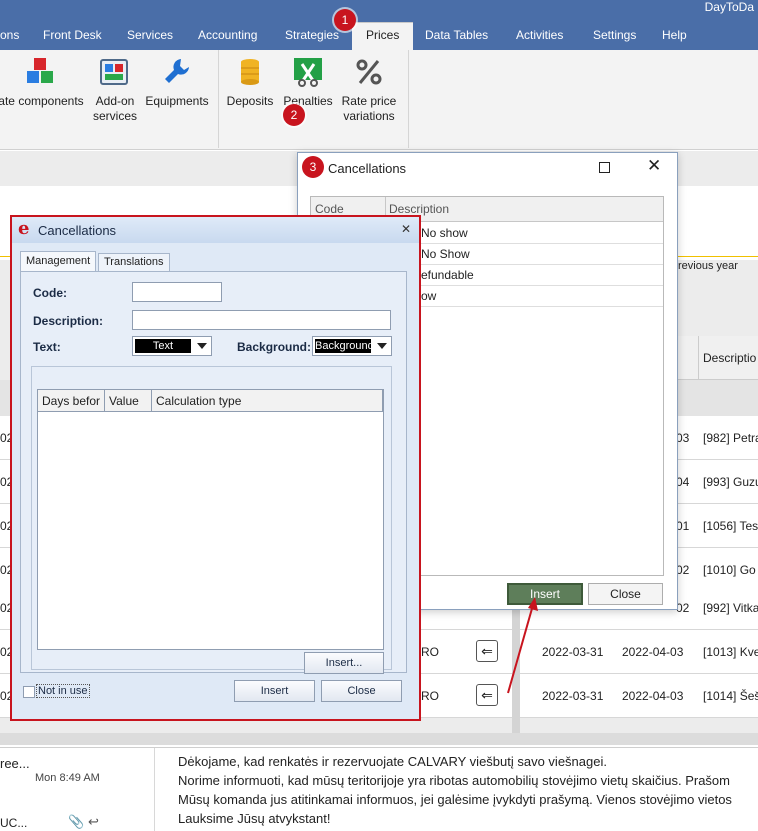  What do you see at coordinates (539, 38) in the screenshot?
I see `tab-activities: Activities` at bounding box center [539, 38].